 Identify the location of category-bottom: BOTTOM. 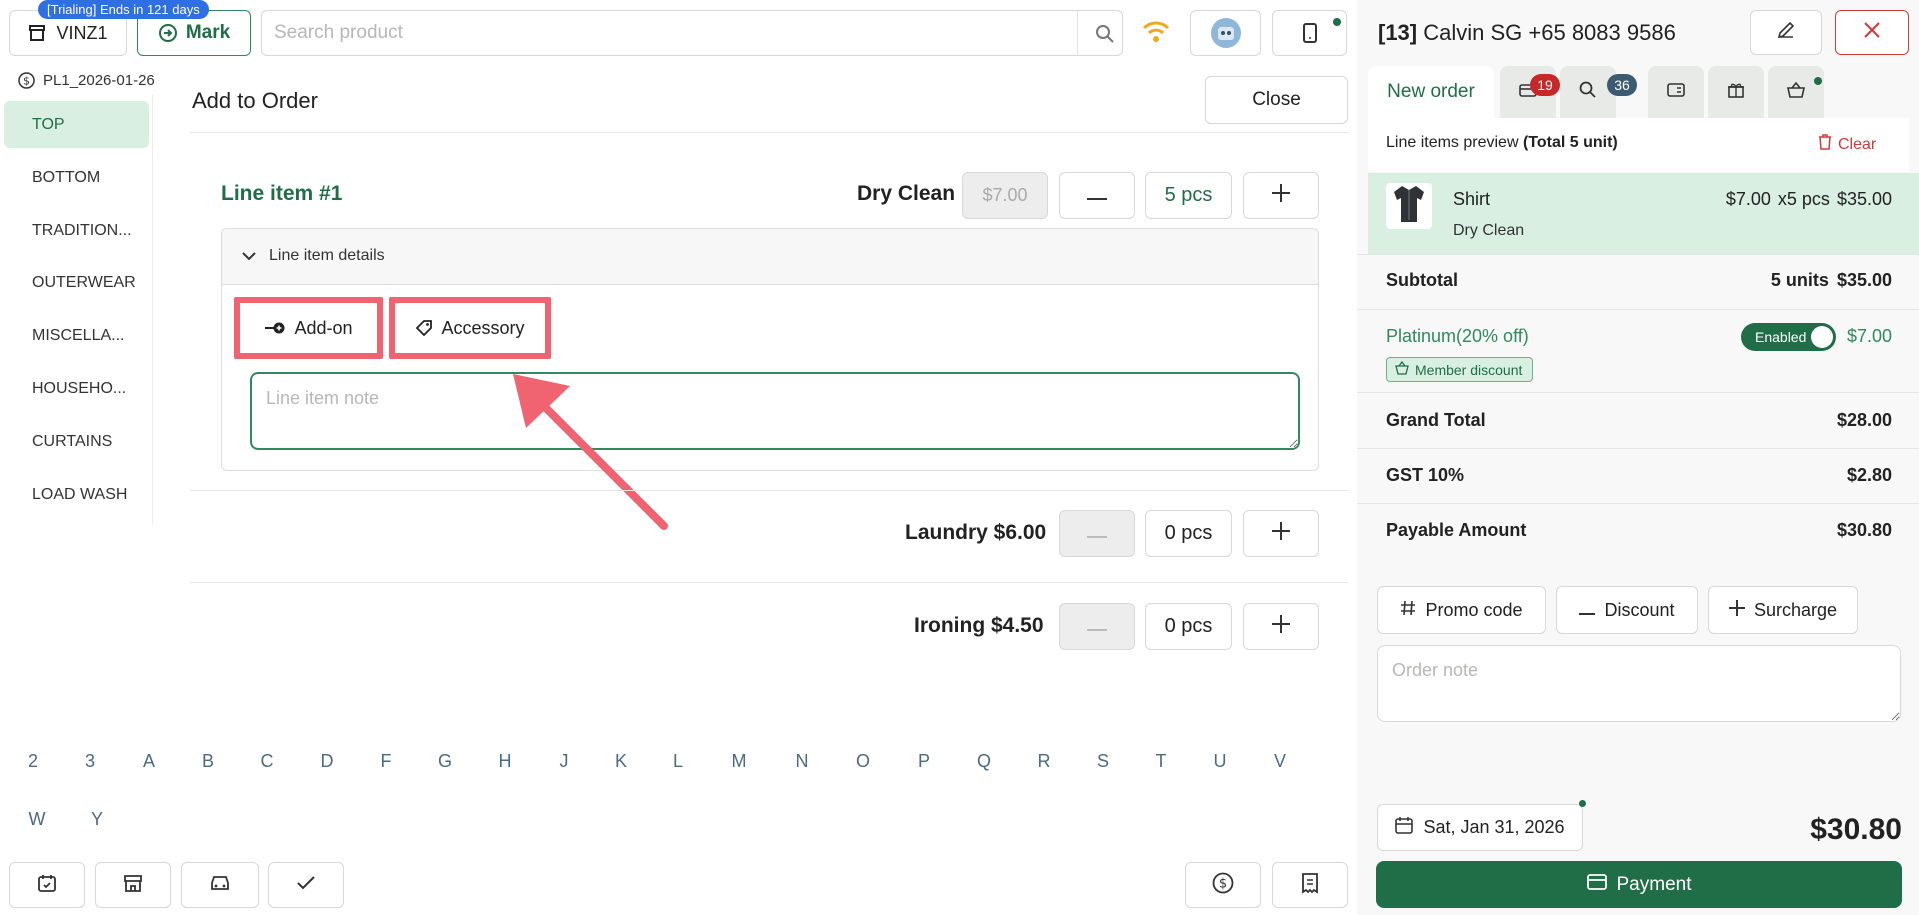
(76, 177).